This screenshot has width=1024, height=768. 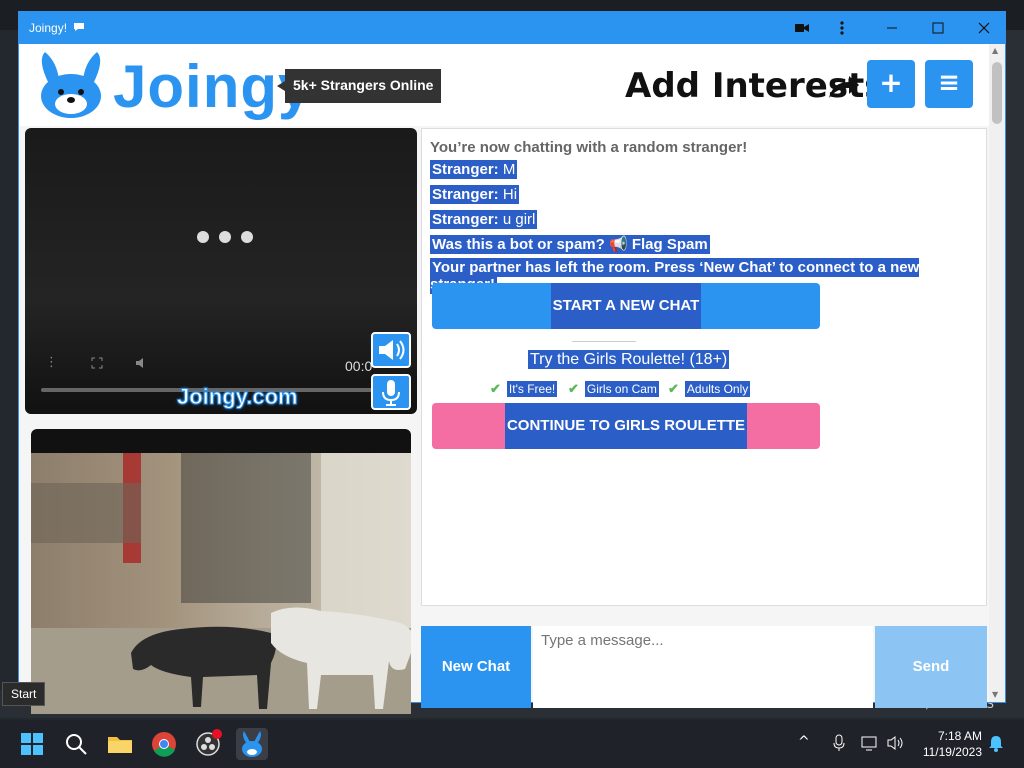 I want to click on feature-free: ✔ It's Free!, so click(x=524, y=389).